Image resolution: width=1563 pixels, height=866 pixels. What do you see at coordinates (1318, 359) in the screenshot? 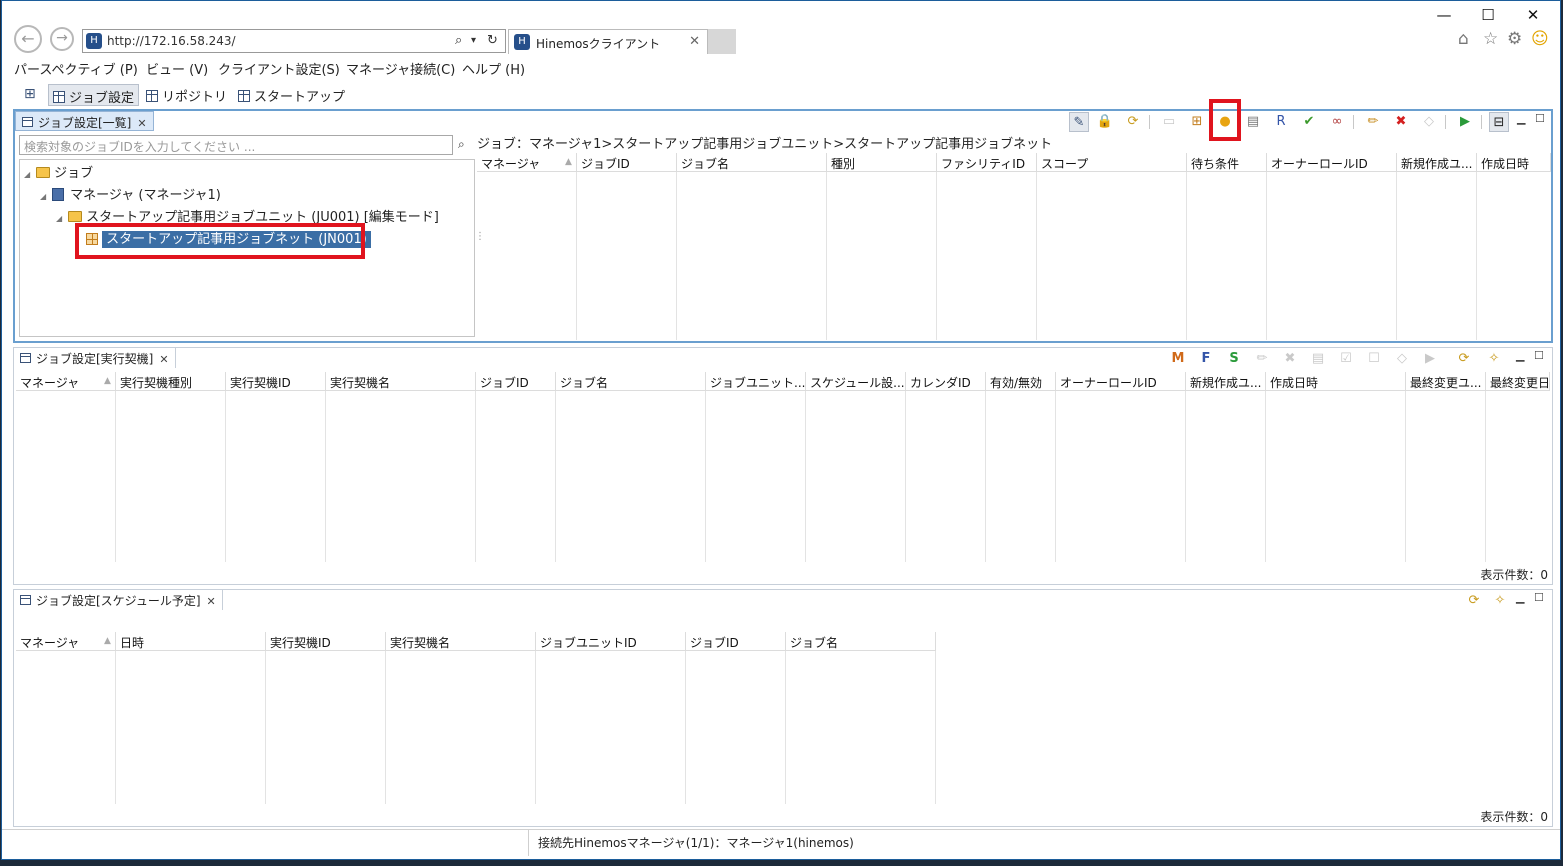
I see `copy-icon: ▤` at bounding box center [1318, 359].